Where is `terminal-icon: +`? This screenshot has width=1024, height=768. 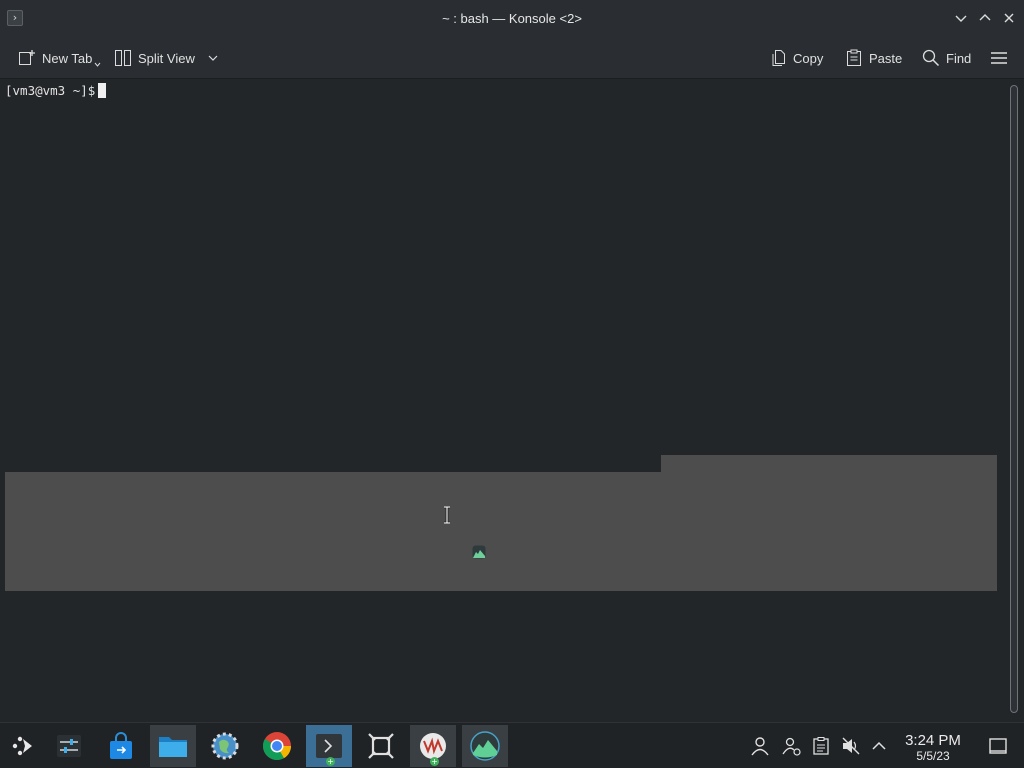 terminal-icon: + is located at coordinates (329, 746).